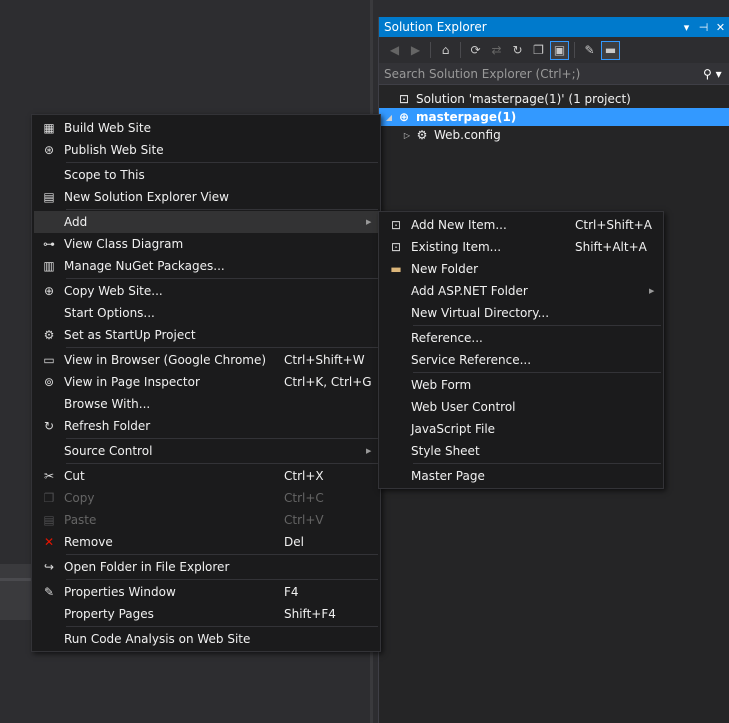 This screenshot has height=723, width=729. Describe the element at coordinates (16, 579) in the screenshot. I see `editor-stripe` at that location.